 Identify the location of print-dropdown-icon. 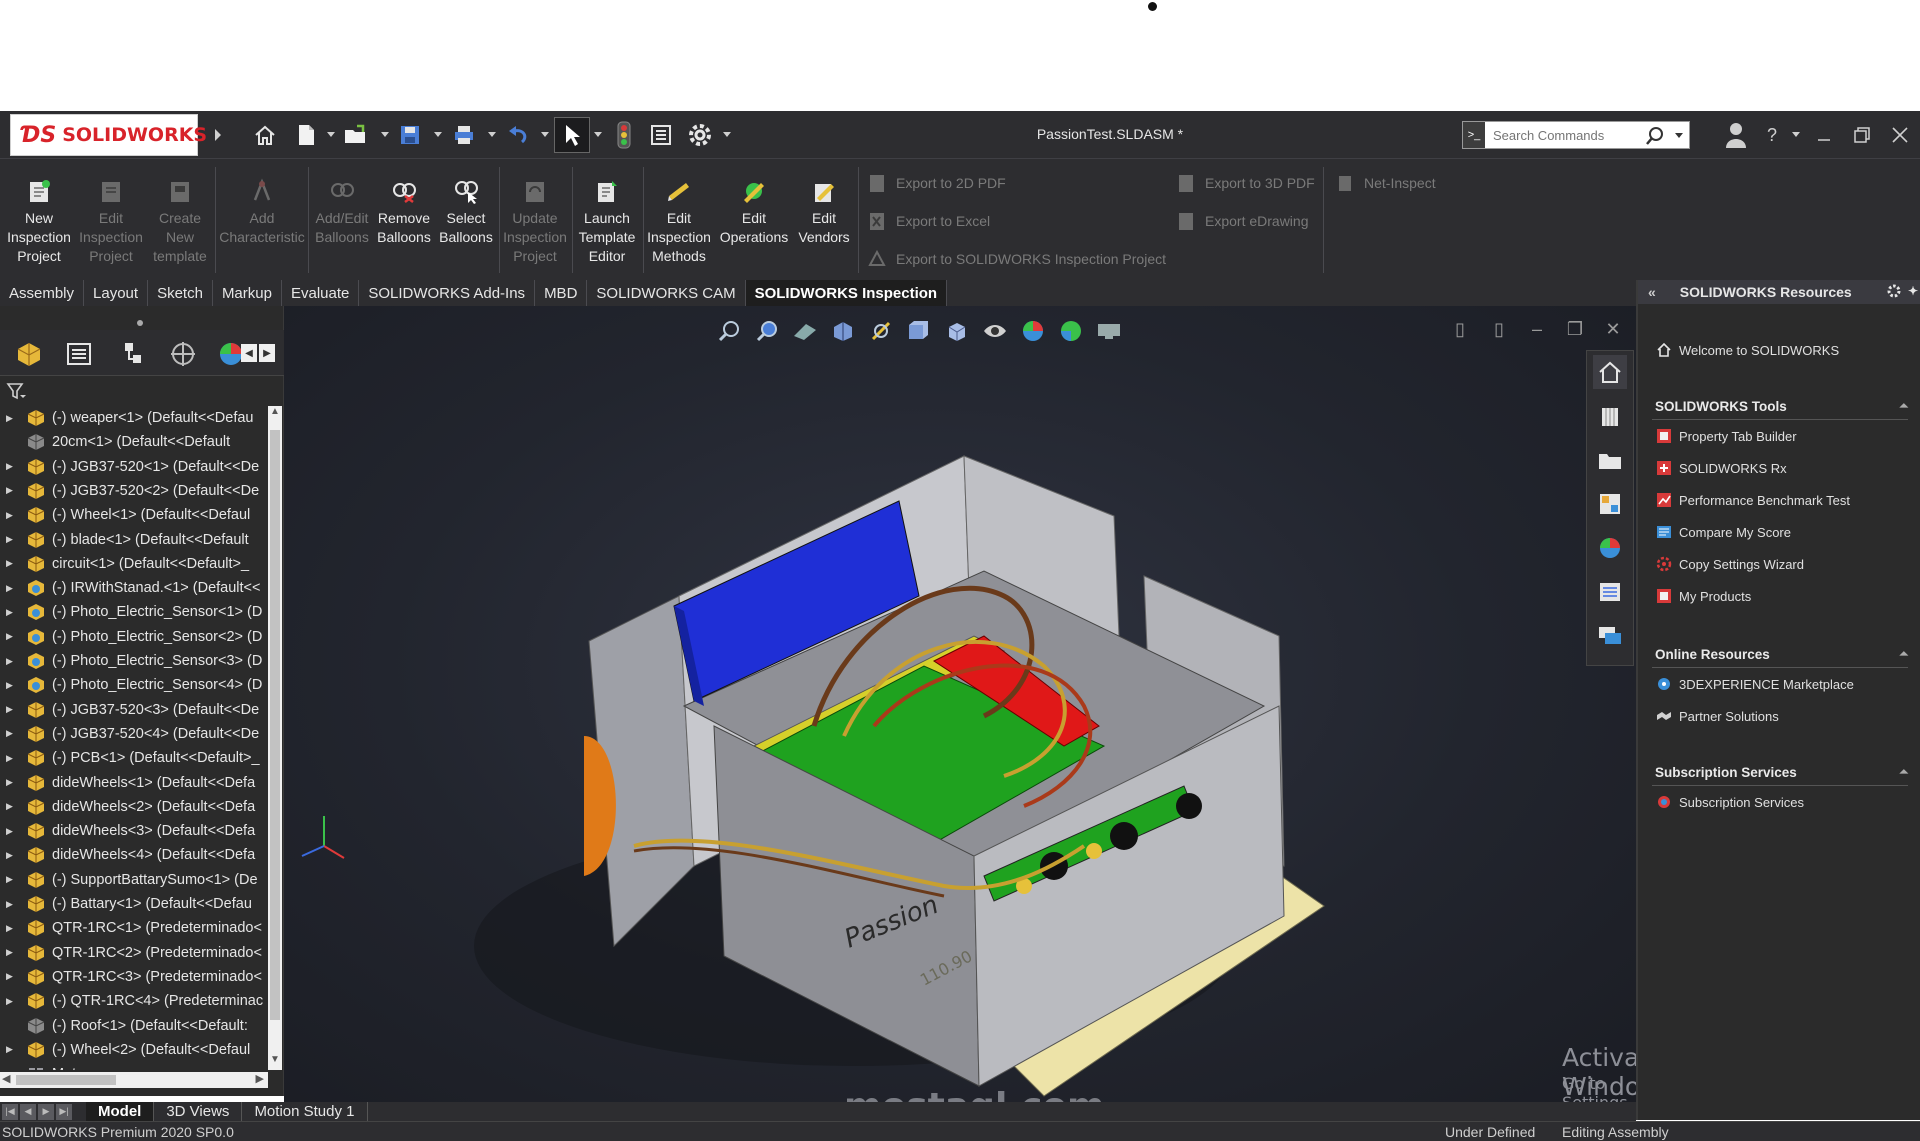
(492, 134).